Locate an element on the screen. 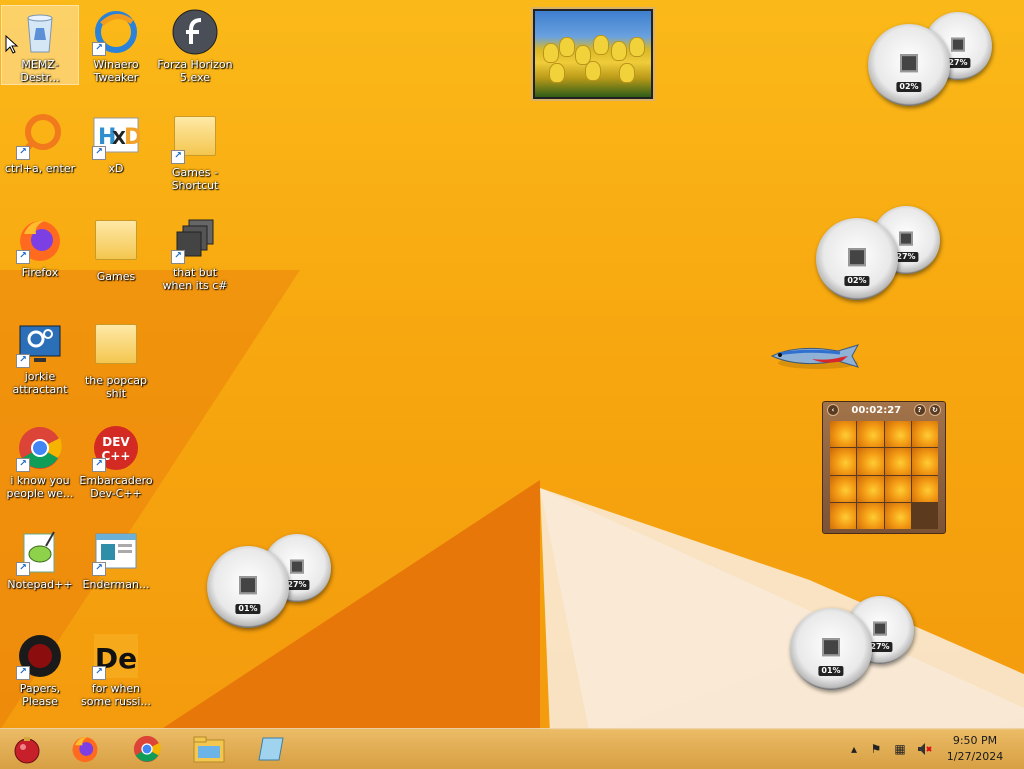  network-icon: ▦ is located at coordinates (900, 749).